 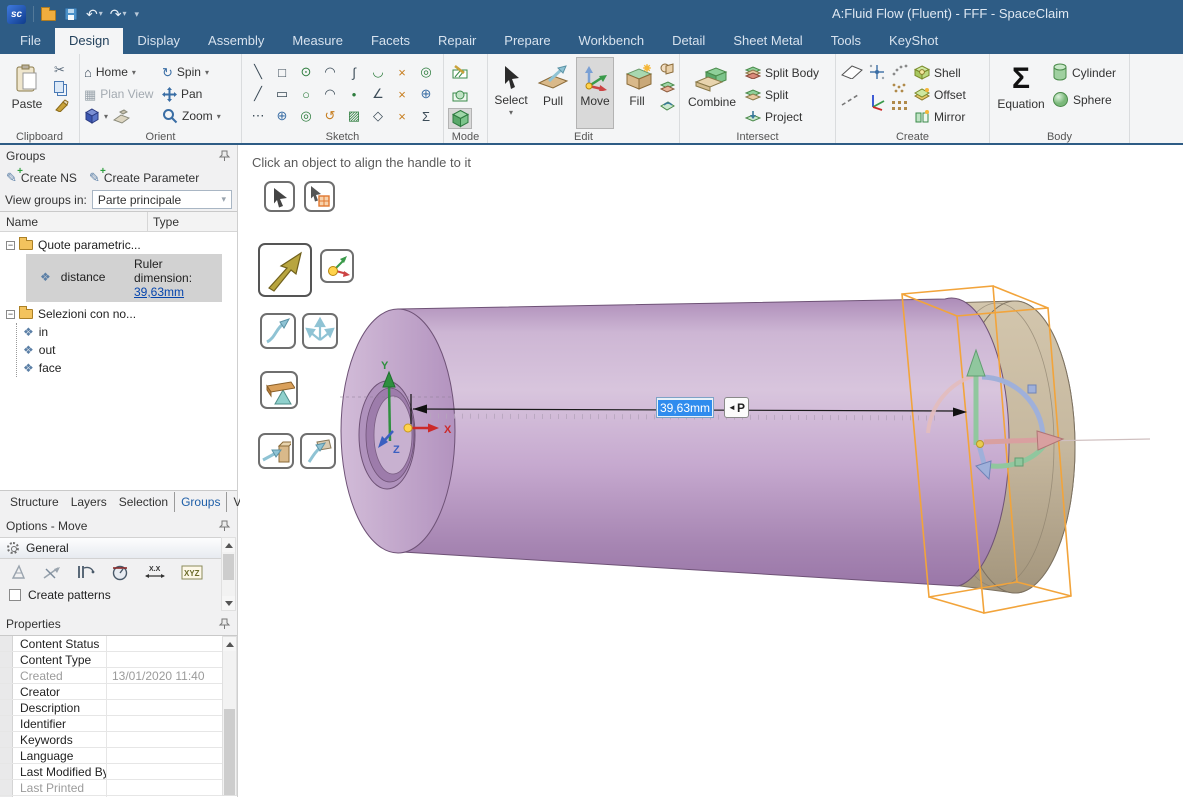 What do you see at coordinates (192, 221) in the screenshot?
I see `column-header-type: Type` at bounding box center [192, 221].